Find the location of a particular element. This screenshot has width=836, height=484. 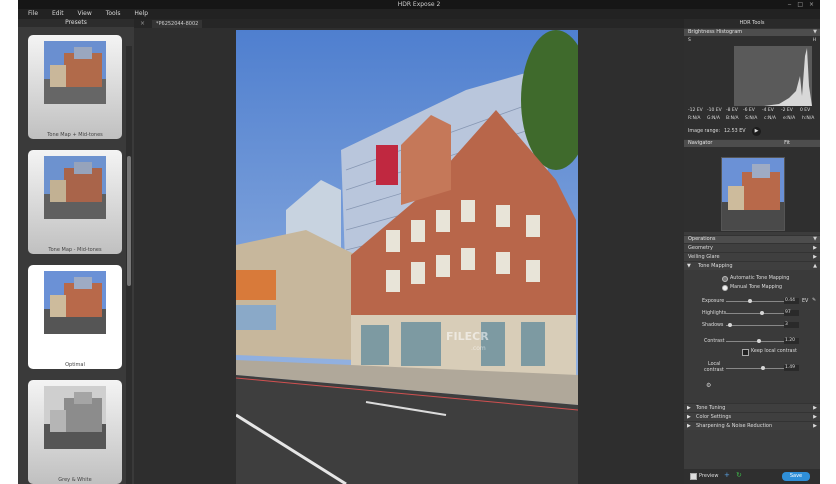

watermark-text: FILECR is located at coordinates (467, 336).